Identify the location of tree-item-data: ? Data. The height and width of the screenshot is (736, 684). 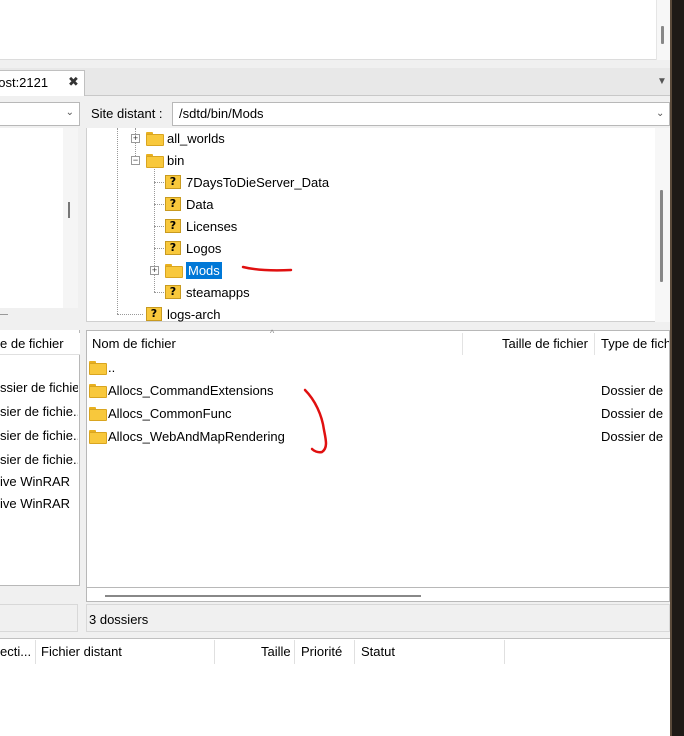
(189, 204).